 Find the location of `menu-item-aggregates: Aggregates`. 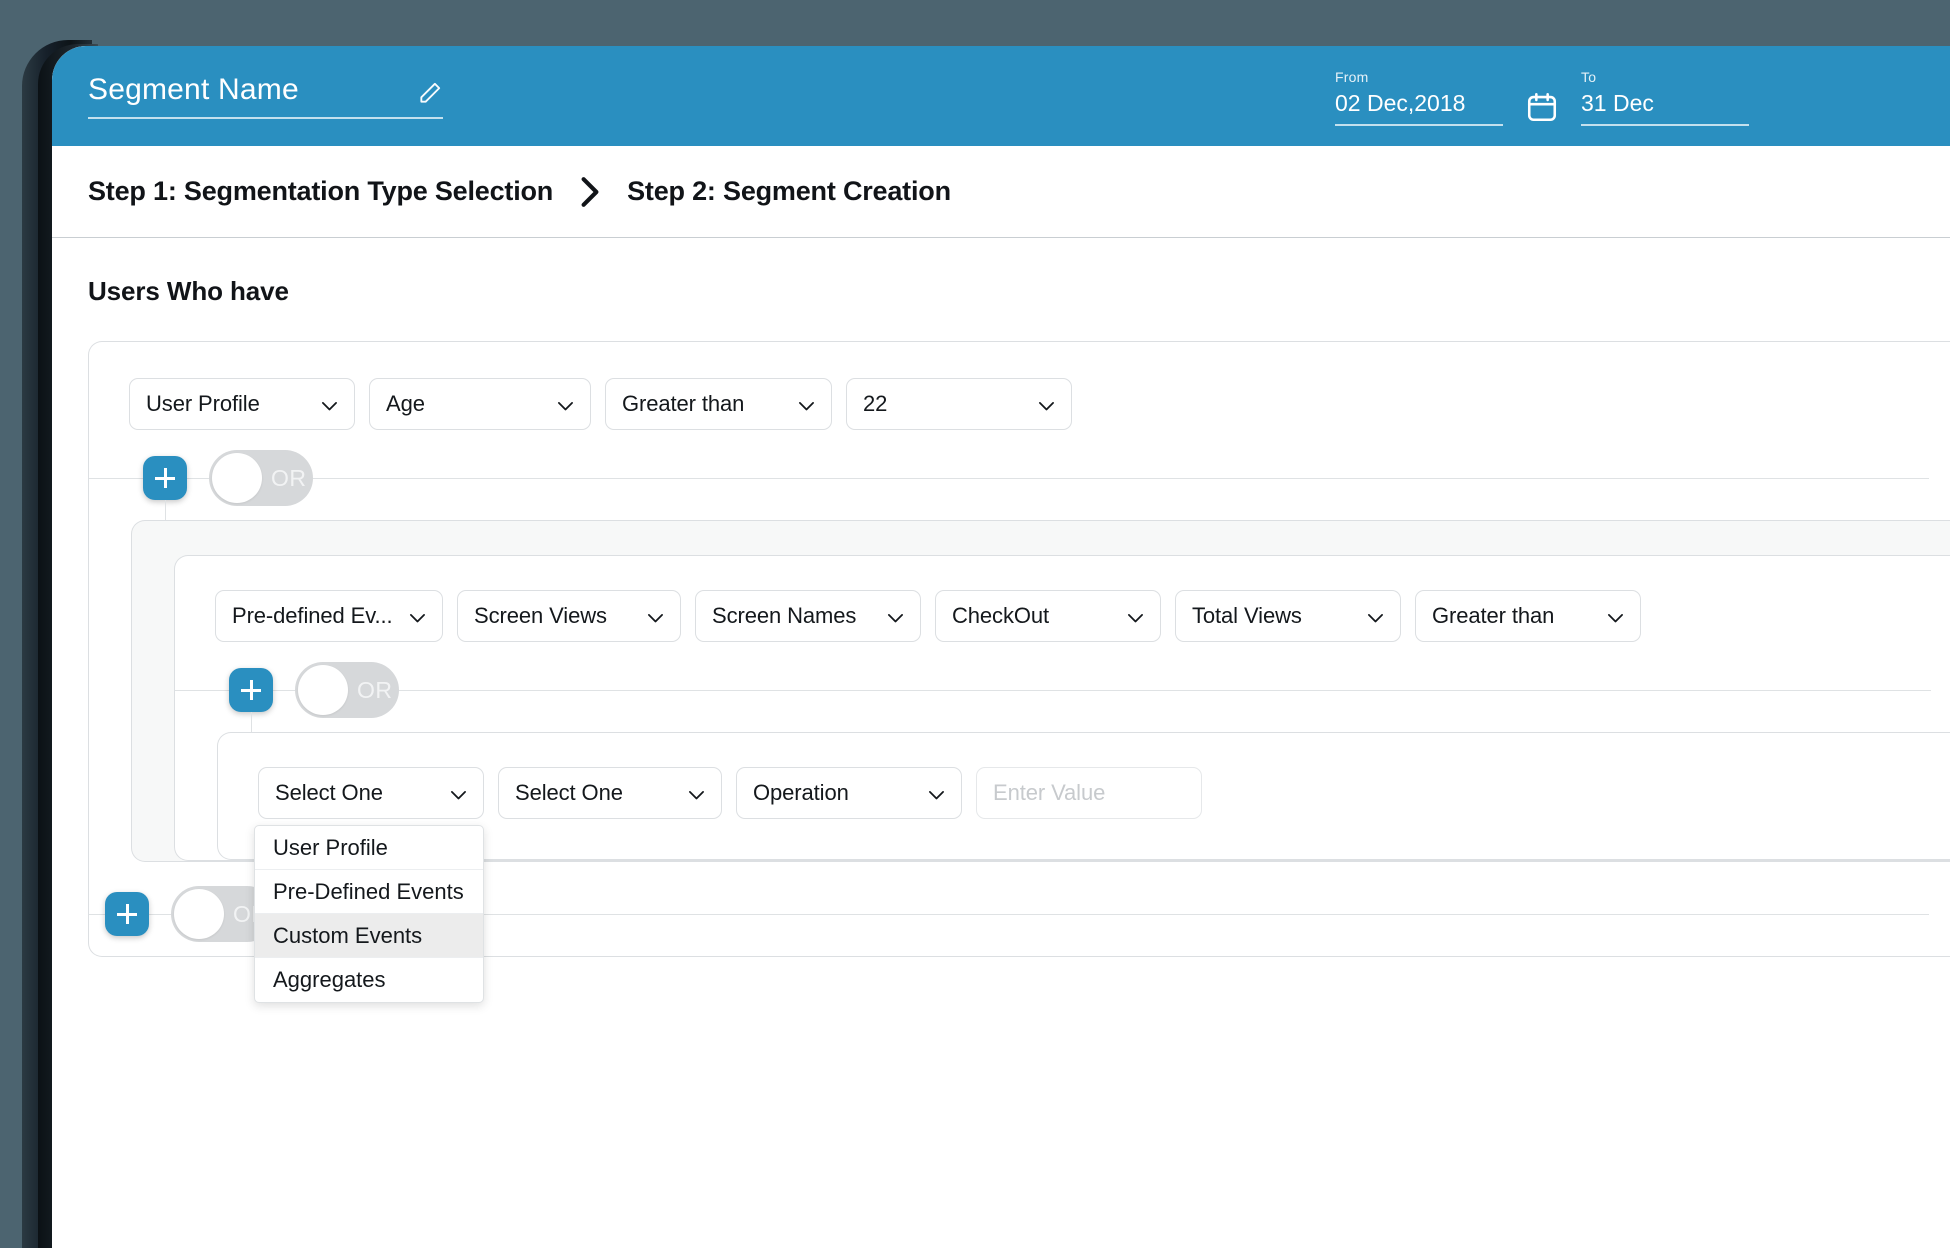

menu-item-aggregates: Aggregates is located at coordinates (369, 980).